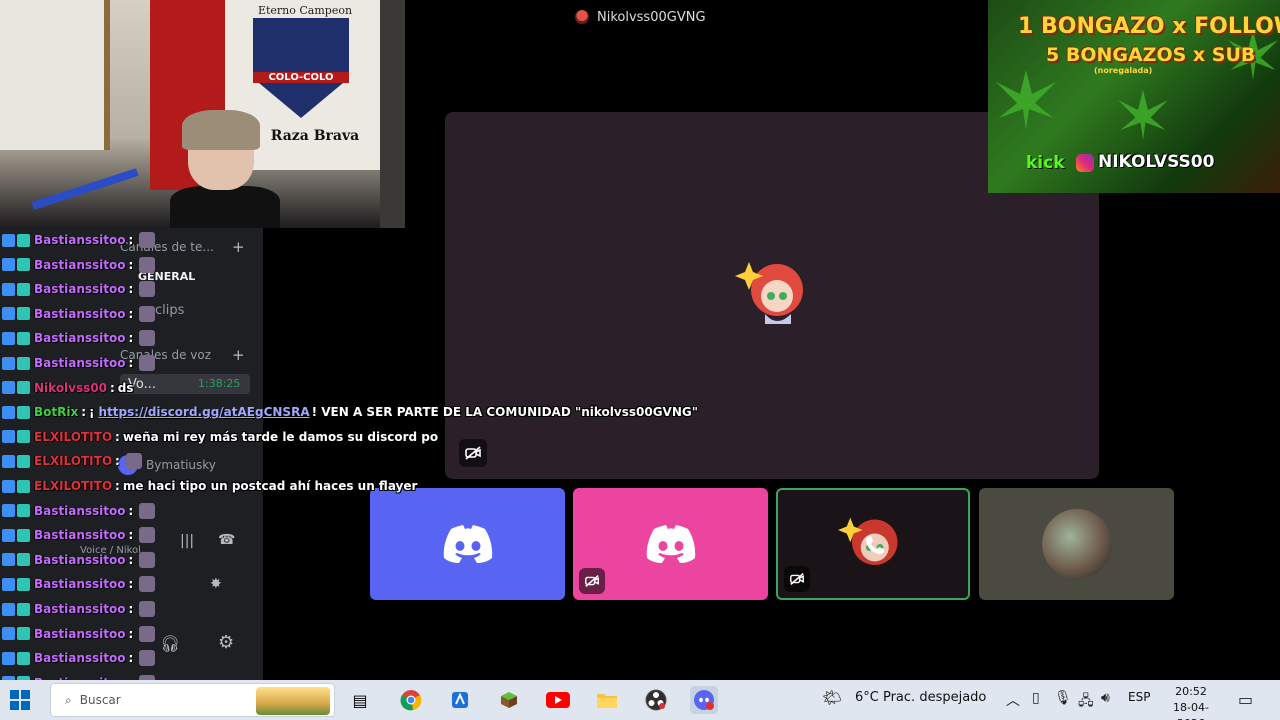  I want to click on notifications-icon: ▭, so click(1245, 699).